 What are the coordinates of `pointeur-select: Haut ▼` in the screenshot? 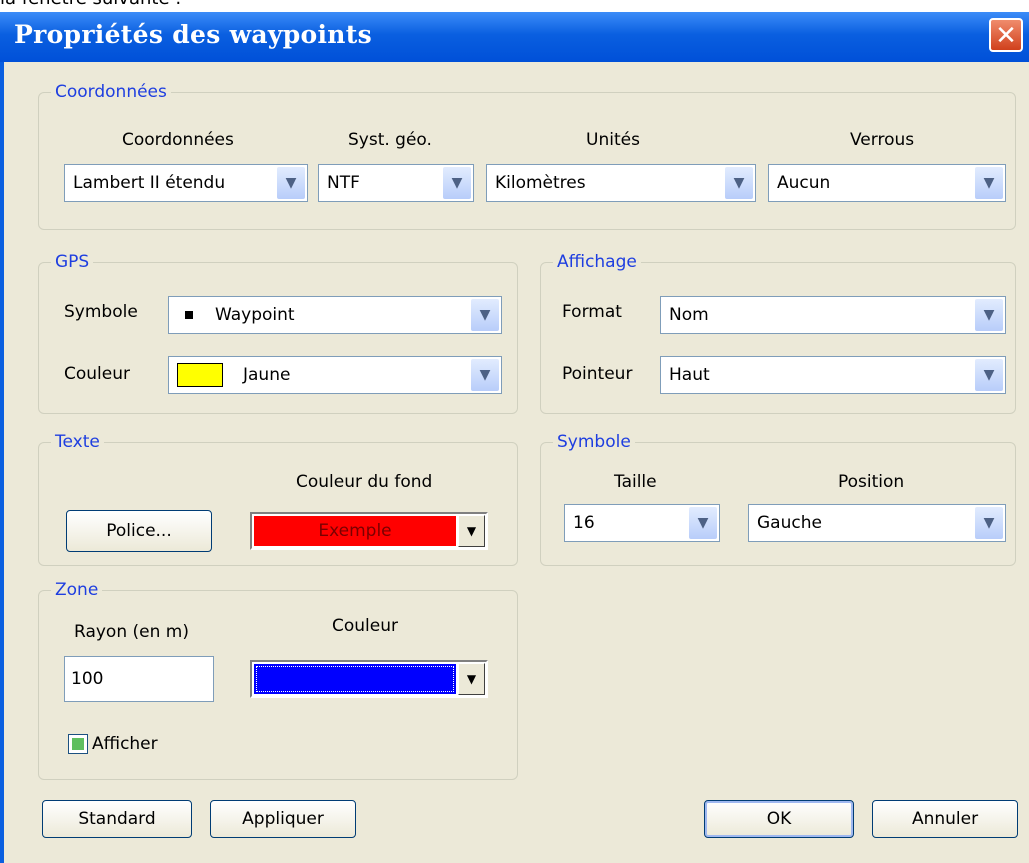 It's located at (833, 375).